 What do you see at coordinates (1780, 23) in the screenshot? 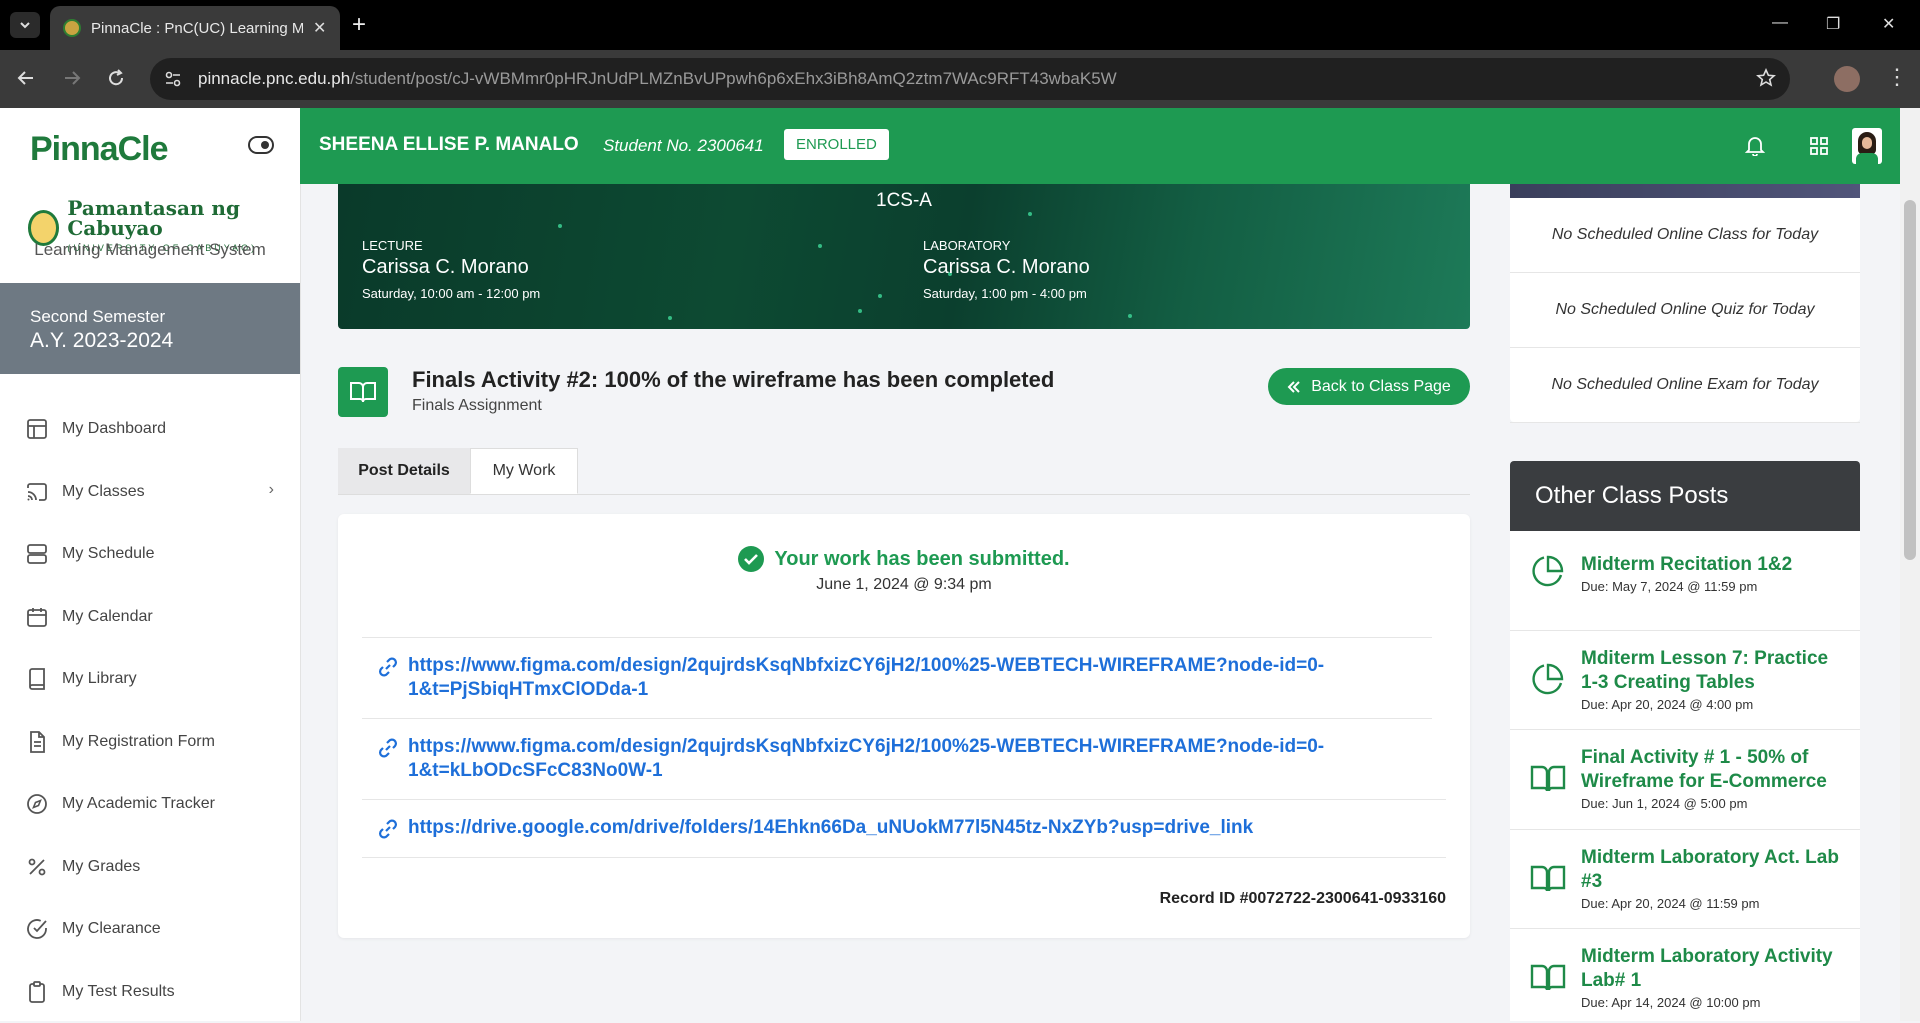
I see `minimize-button: —` at bounding box center [1780, 23].